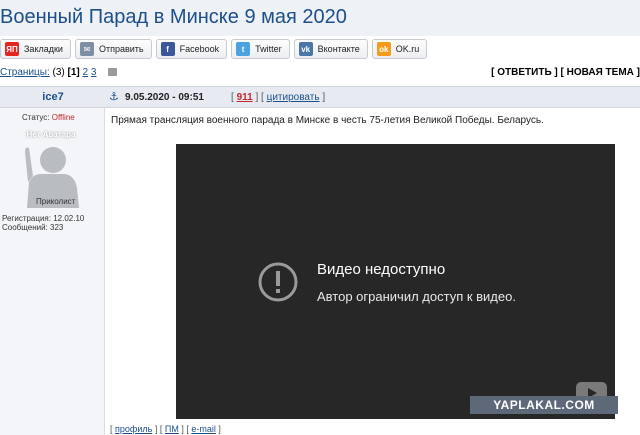 This screenshot has width=640, height=435. I want to click on topic-actions: [ ОТВЕТИТЬ ] [ НОВАЯ ТЕМА ], so click(565, 72).